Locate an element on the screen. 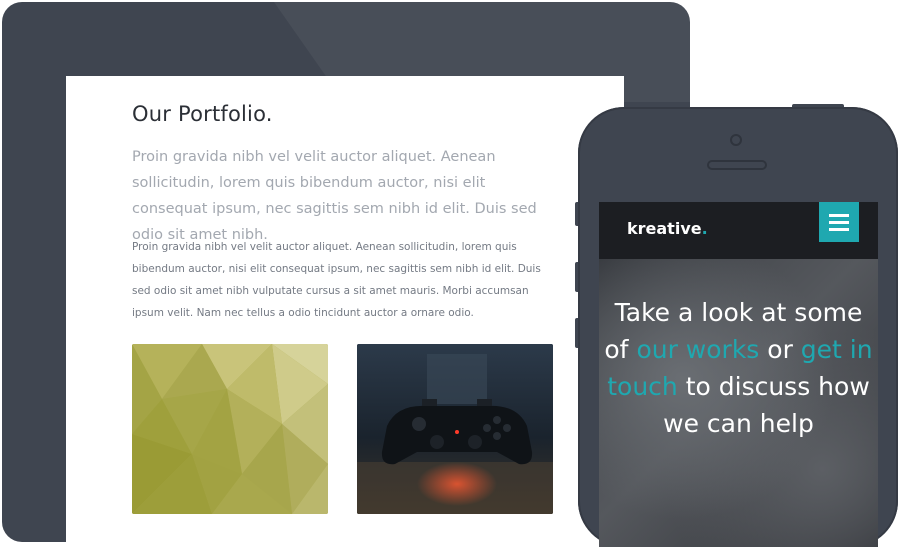 Image resolution: width=900 pixels, height=547 pixels. hero-text-3: to discuss how we can help is located at coordinates (766, 405).